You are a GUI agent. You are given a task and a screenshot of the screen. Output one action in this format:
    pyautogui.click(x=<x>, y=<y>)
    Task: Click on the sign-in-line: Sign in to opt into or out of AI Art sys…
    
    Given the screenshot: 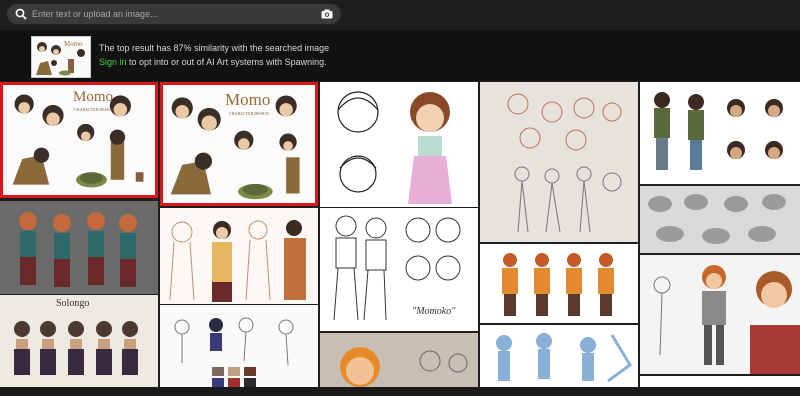 What is the action you would take?
    pyautogui.click(x=213, y=62)
    